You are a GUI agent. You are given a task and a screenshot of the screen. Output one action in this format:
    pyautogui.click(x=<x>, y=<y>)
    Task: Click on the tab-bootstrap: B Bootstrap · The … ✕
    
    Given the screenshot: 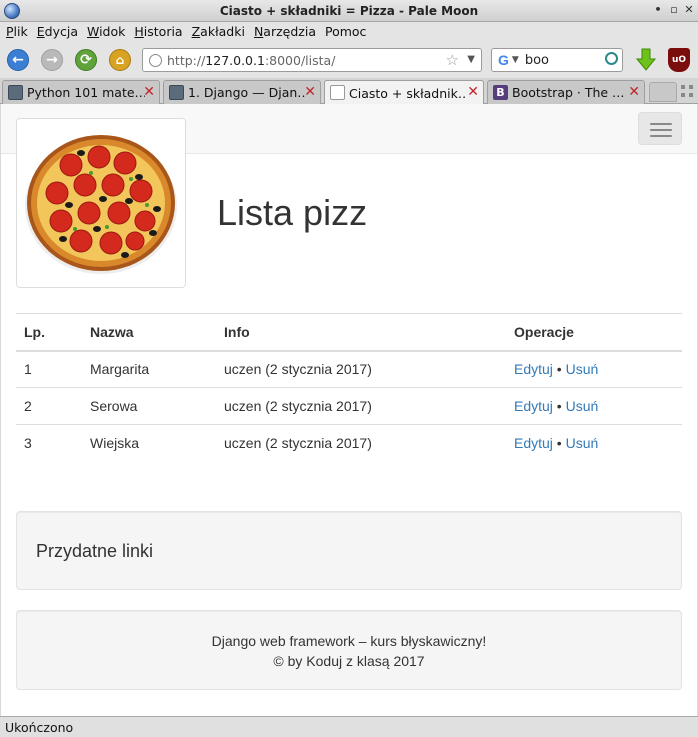 What is the action you would take?
    pyautogui.click(x=566, y=92)
    